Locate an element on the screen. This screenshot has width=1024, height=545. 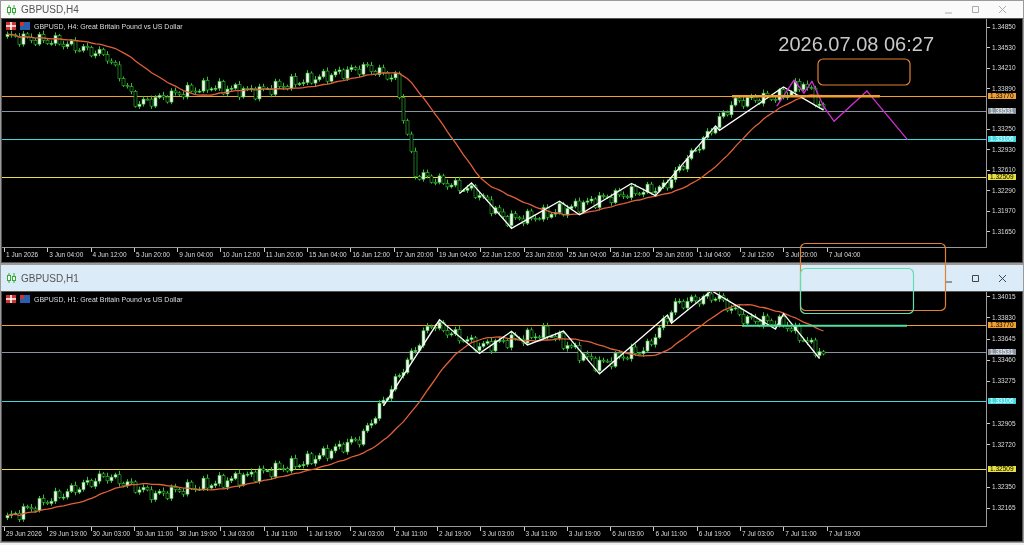
window-title: GBPUSD,H4 is located at coordinates (50, 9).